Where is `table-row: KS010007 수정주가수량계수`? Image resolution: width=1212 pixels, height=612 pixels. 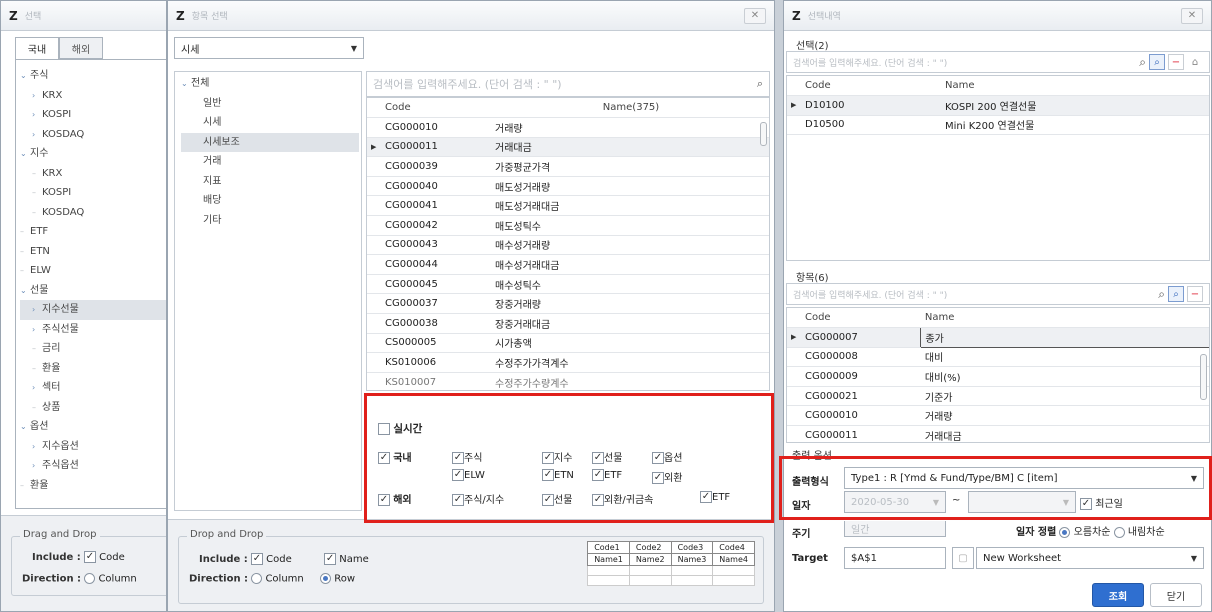 table-row: KS010007 수정주가수량계수 is located at coordinates (568, 381).